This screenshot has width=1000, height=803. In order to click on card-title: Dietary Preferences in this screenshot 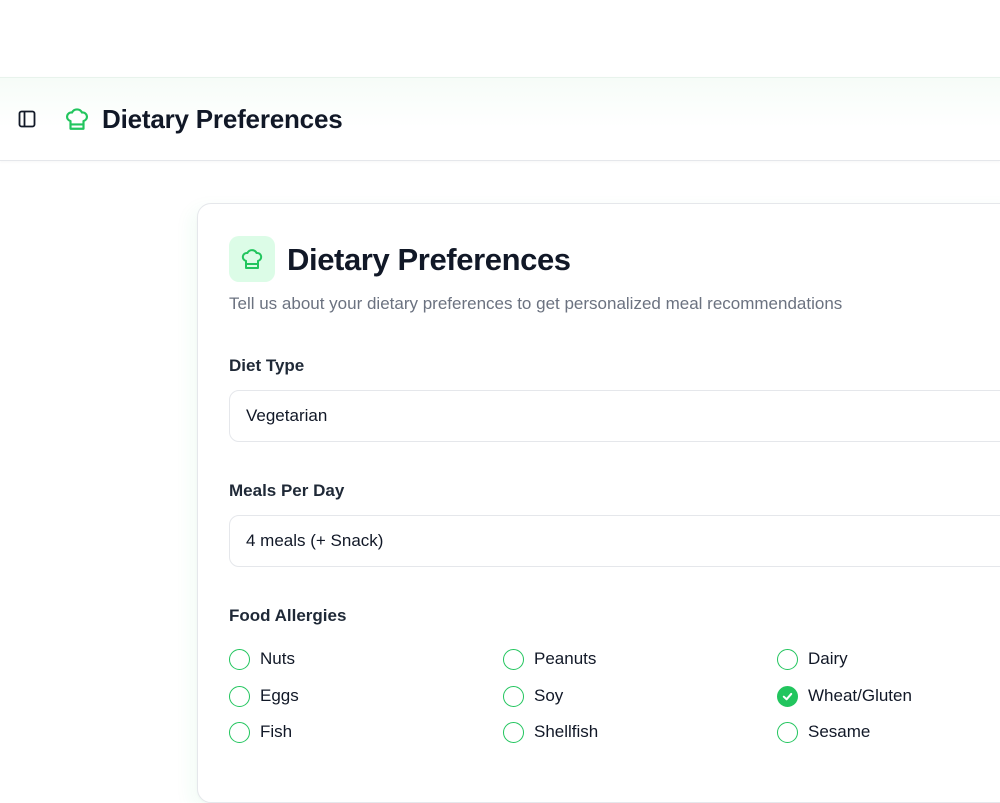, I will do `click(429, 259)`.